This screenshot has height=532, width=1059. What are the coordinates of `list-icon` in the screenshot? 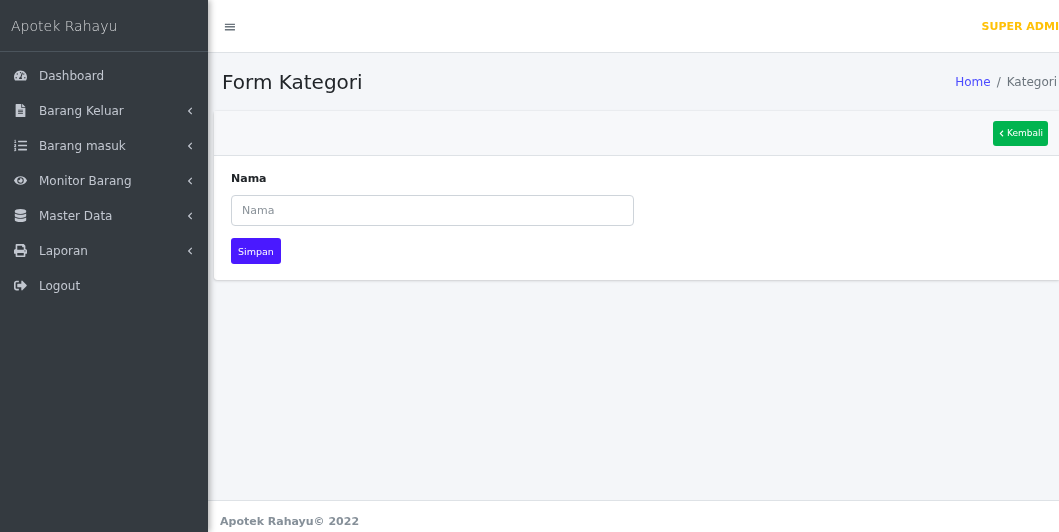 It's located at (20, 145).